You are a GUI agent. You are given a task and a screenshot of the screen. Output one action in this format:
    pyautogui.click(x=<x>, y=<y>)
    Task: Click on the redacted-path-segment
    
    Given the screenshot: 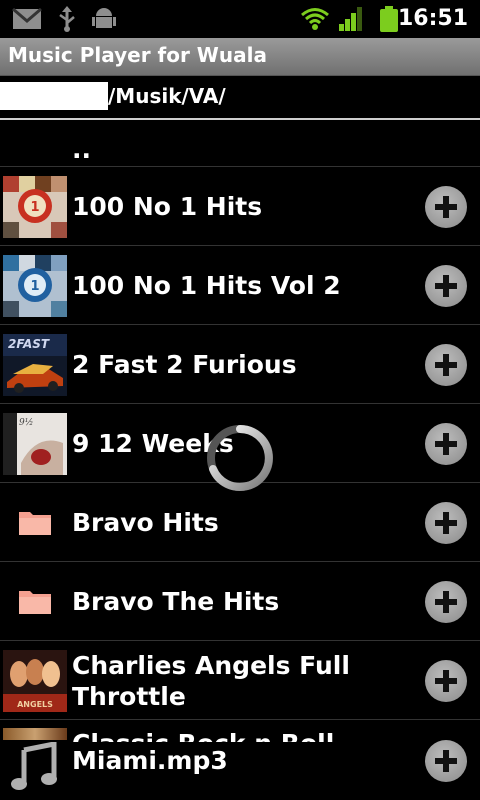 What is the action you would take?
    pyautogui.click(x=54, y=96)
    